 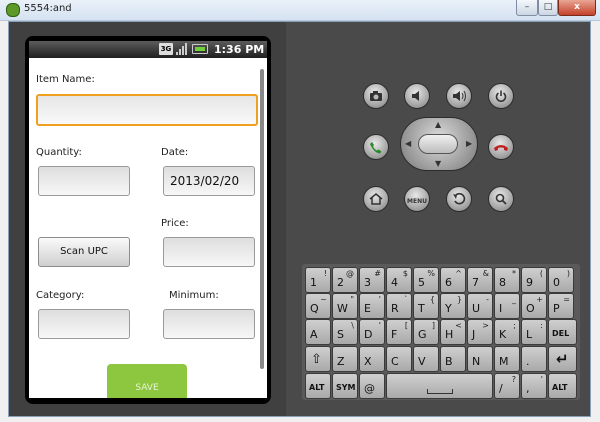 What do you see at coordinates (399, 332) in the screenshot?
I see `key-f: F[` at bounding box center [399, 332].